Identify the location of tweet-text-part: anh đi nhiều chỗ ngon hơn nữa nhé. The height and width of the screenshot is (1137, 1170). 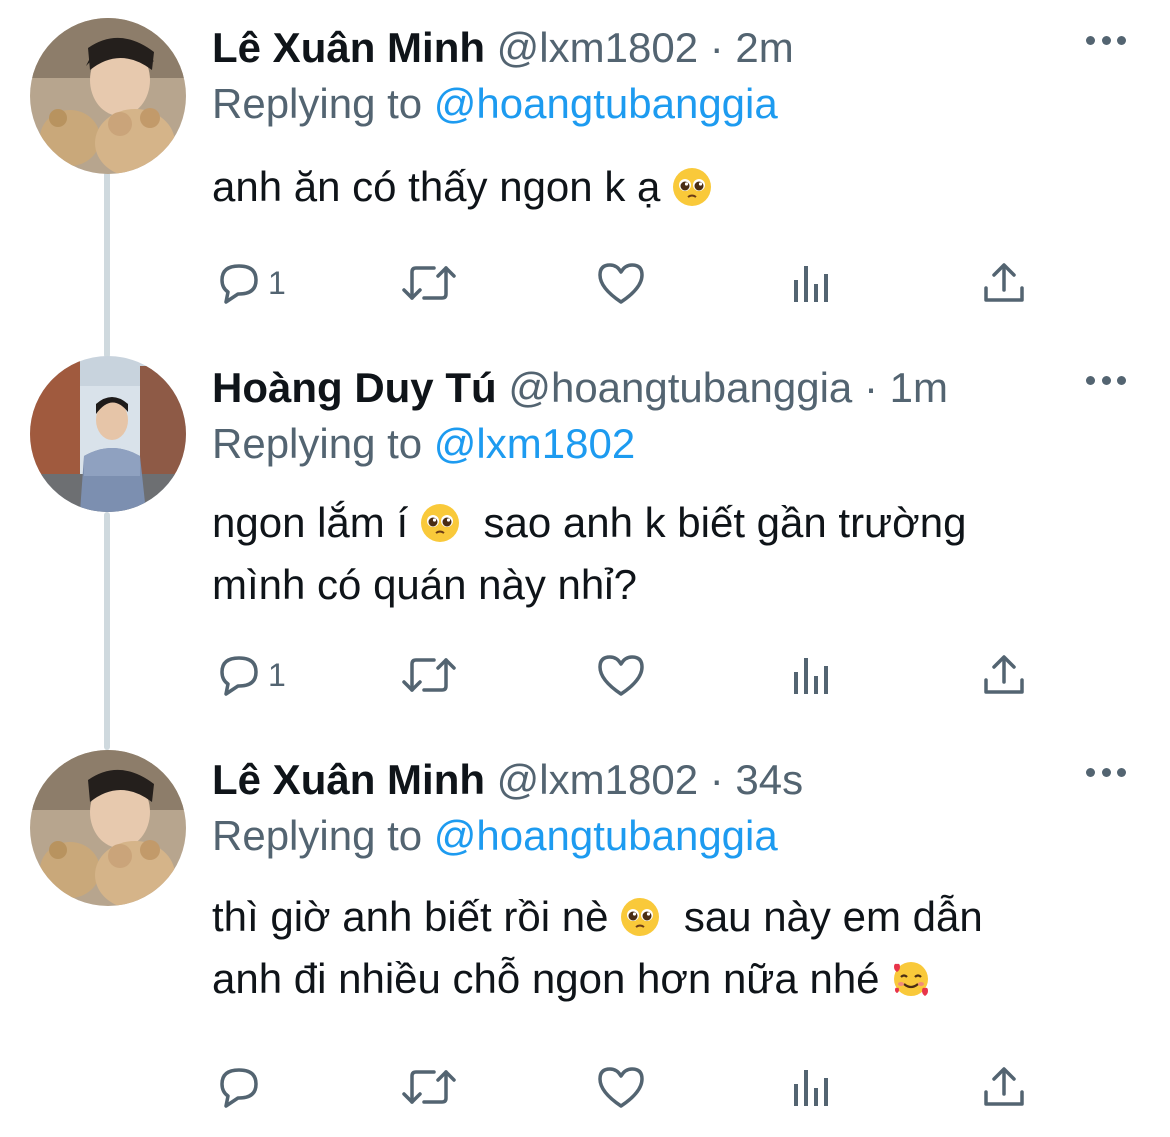
(546, 978).